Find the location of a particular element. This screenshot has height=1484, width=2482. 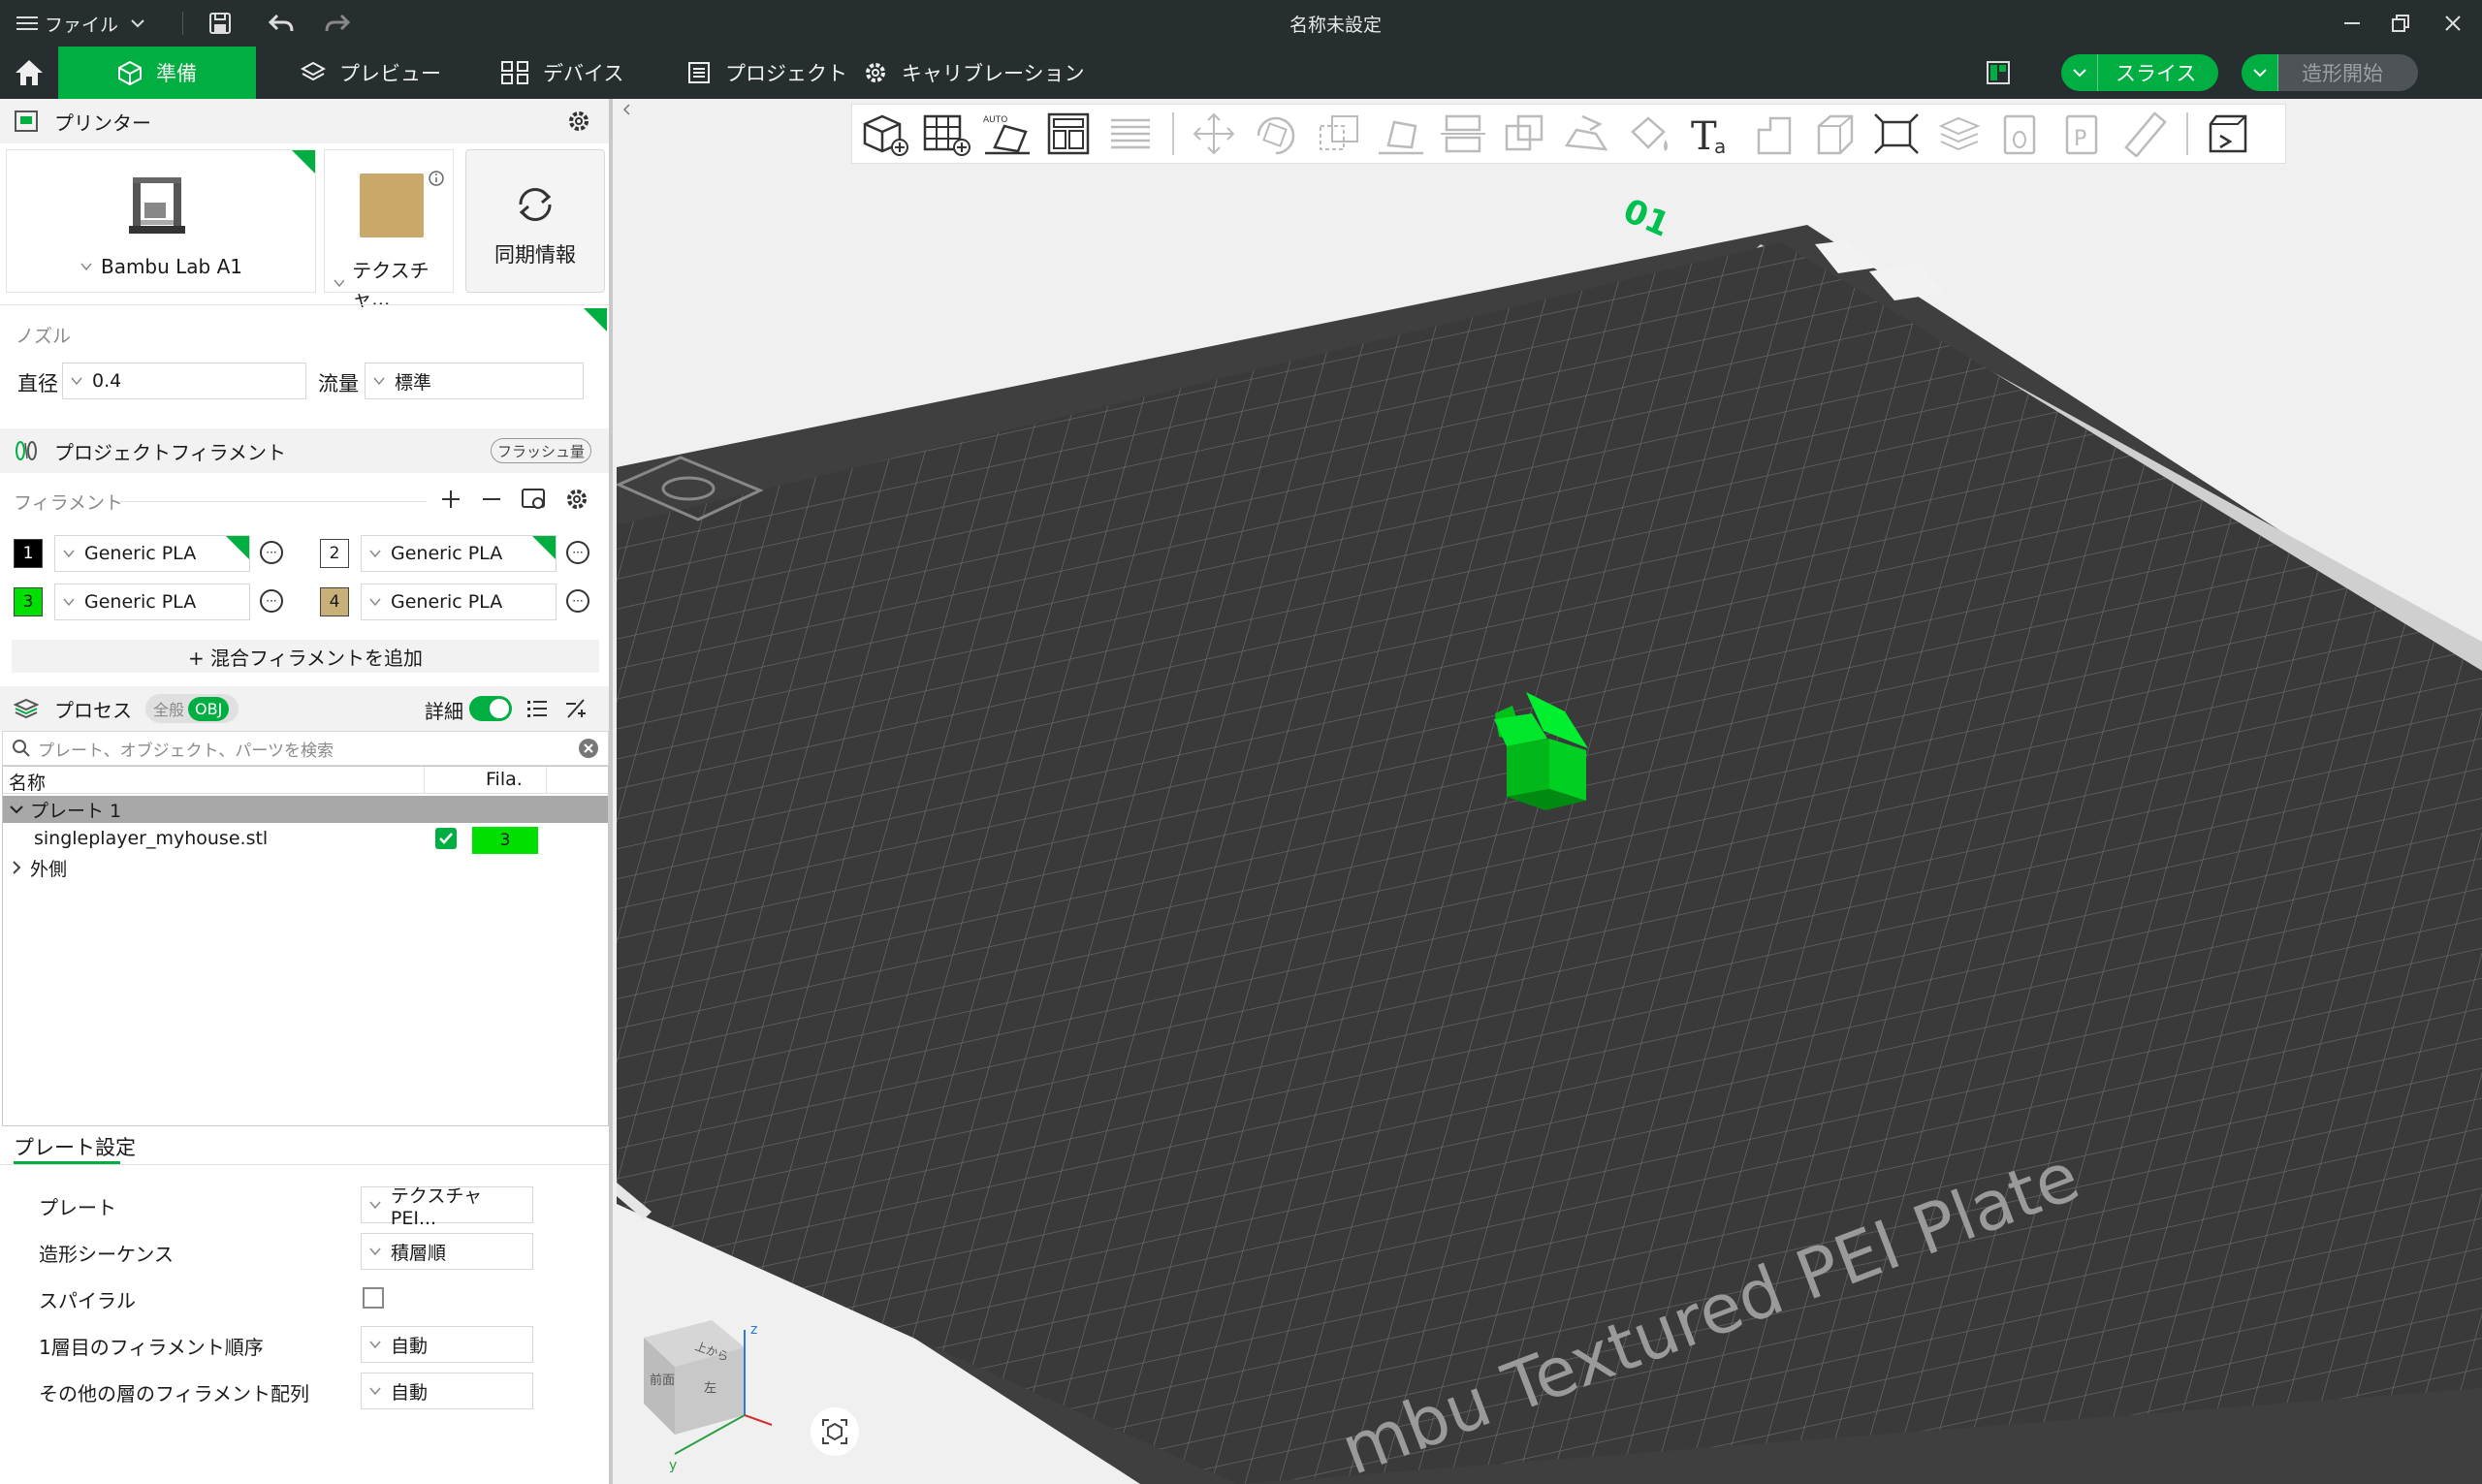

restore-button is located at coordinates (2400, 24).